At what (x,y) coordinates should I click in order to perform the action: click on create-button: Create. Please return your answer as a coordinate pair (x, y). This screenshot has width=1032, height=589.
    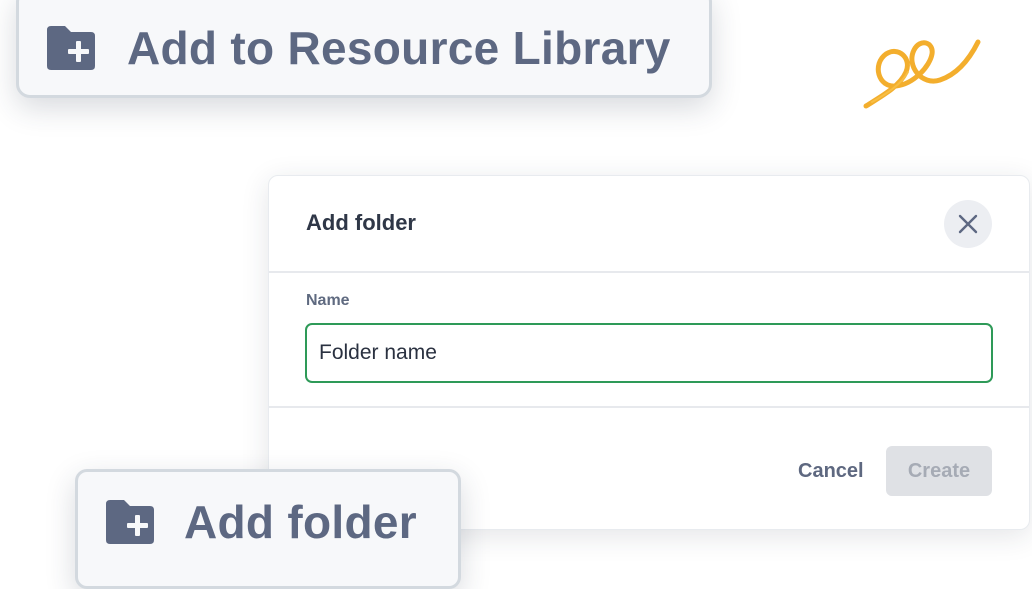
    Looking at the image, I should click on (939, 471).